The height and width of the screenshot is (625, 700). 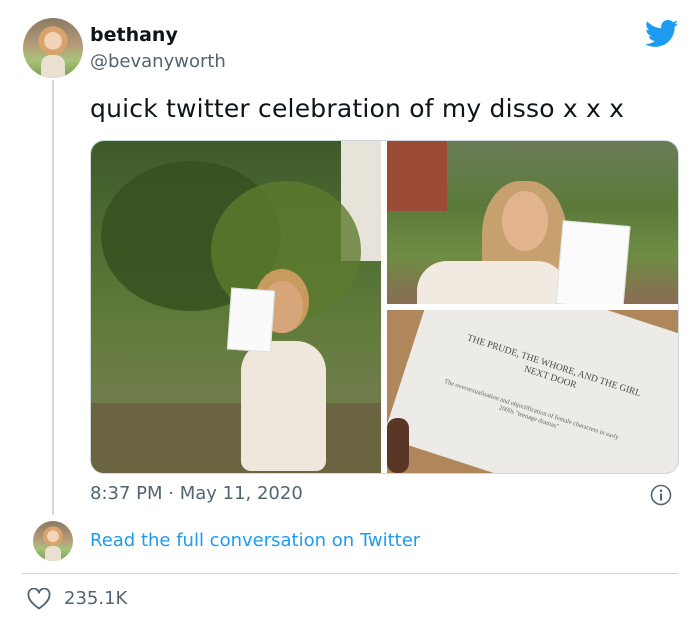 I want to click on photo-person-dress, so click(x=283, y=406).